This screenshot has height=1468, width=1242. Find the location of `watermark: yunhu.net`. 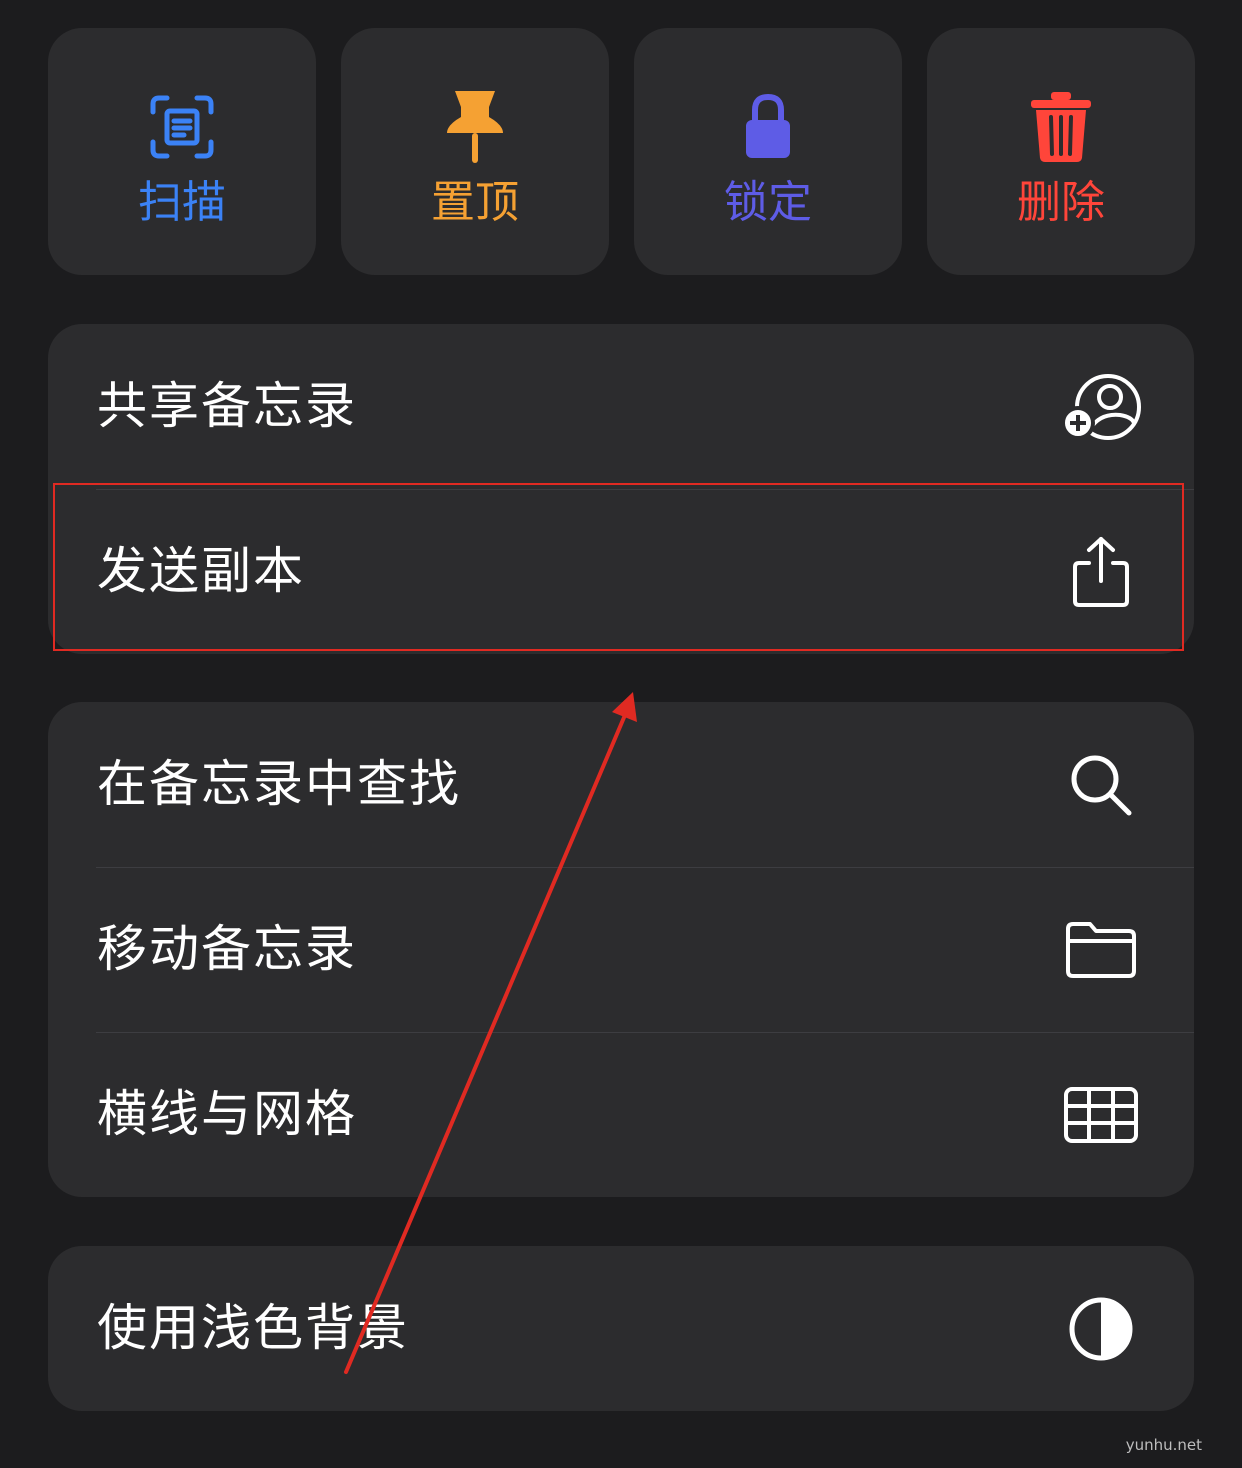

watermark: yunhu.net is located at coordinates (1163, 1445).